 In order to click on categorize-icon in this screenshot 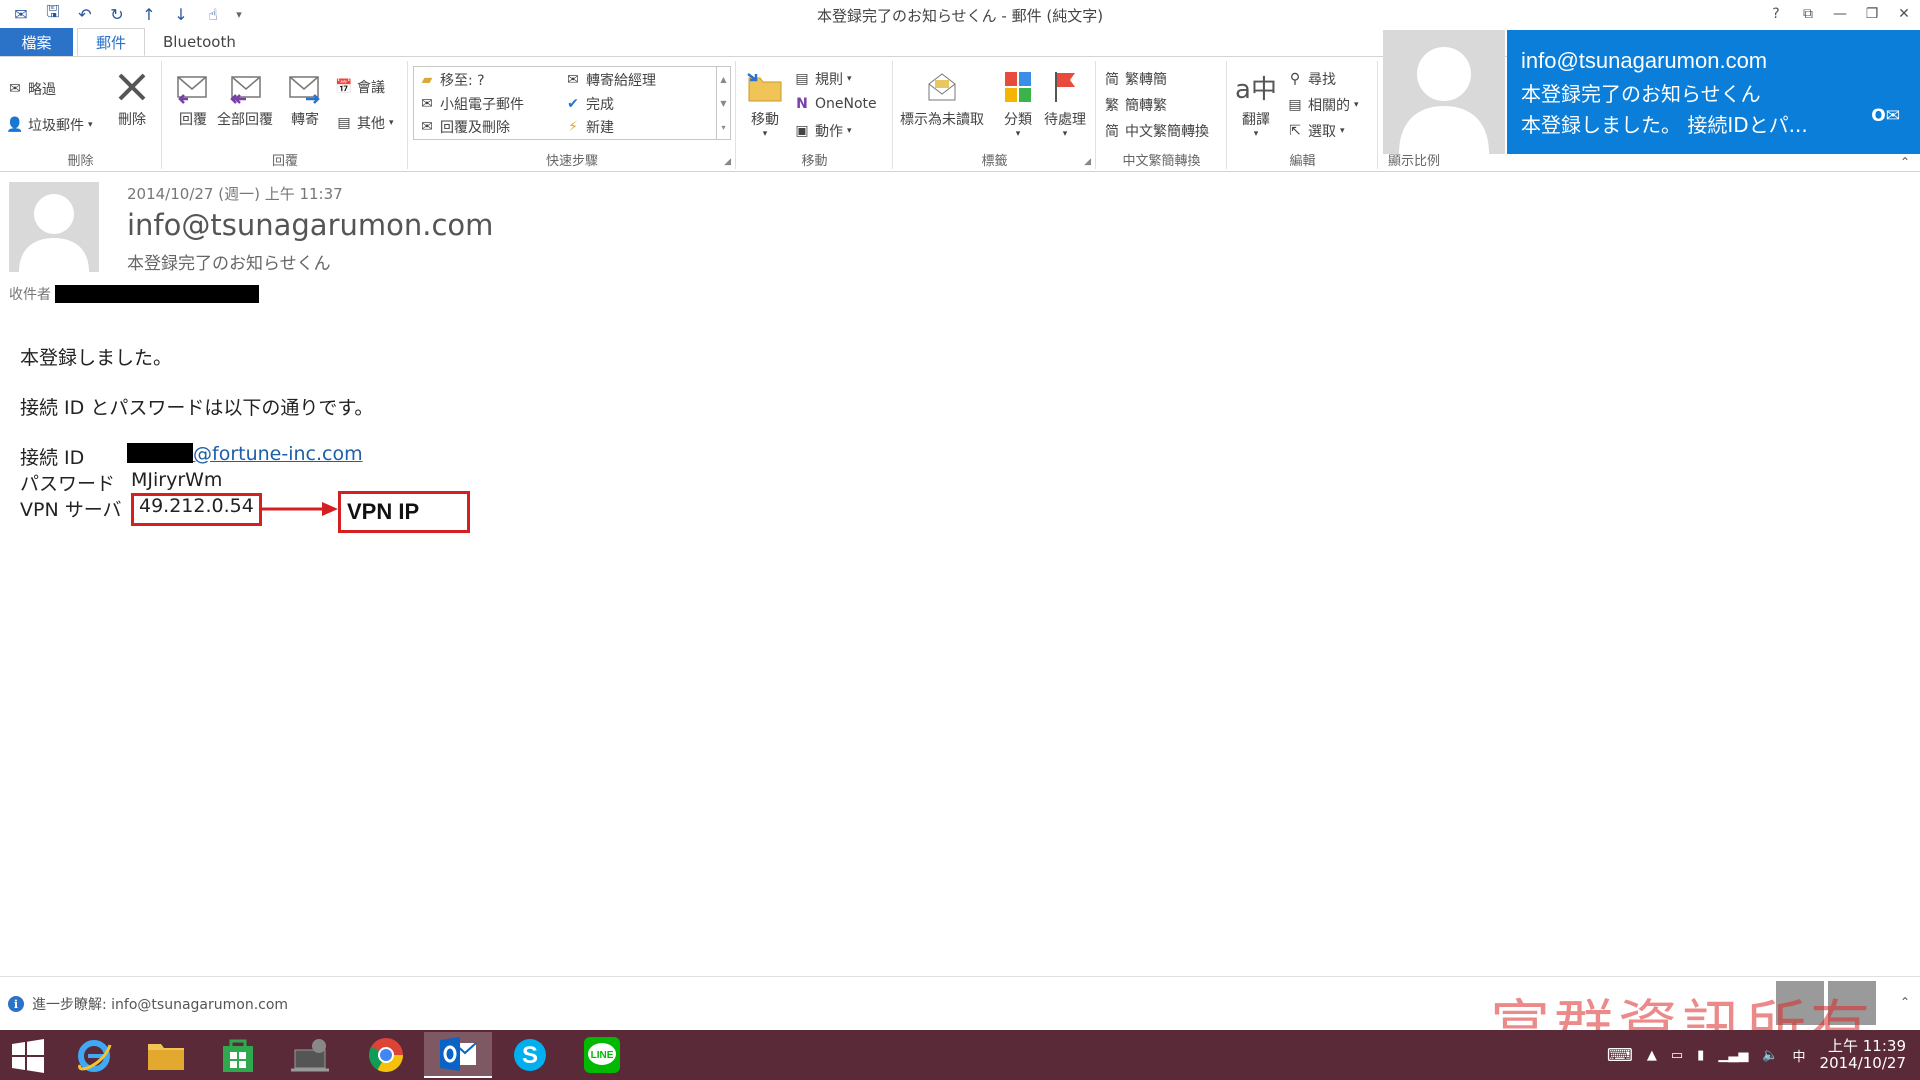, I will do `click(1018, 87)`.